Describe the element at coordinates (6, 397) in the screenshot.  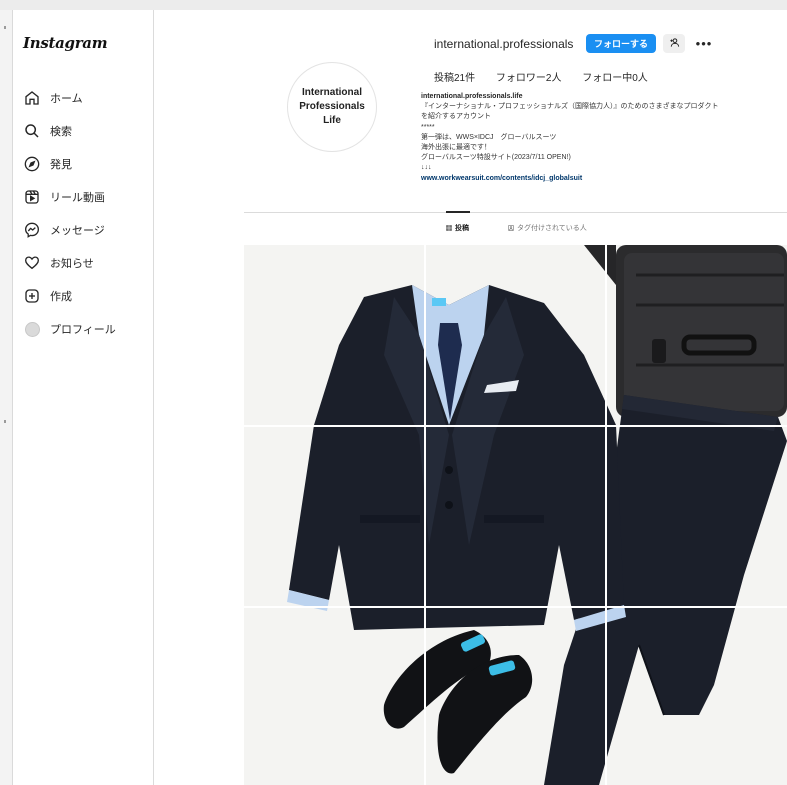
I see `window-left-edge` at that location.